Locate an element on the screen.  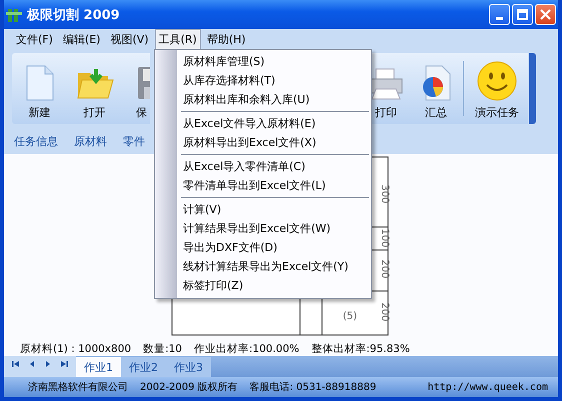
status-text: http://www.queek.com is located at coordinates (488, 387).